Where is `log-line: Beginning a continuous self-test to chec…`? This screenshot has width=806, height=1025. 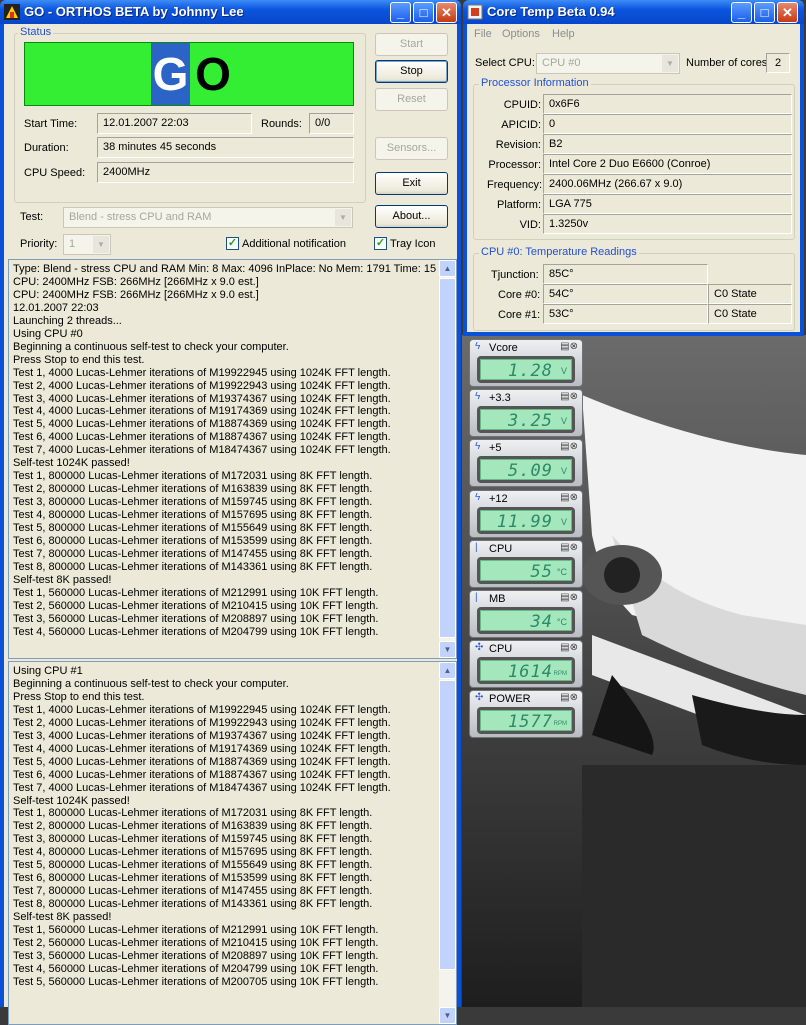
log-line: Beginning a continuous self-test to chec… is located at coordinates (151, 346).